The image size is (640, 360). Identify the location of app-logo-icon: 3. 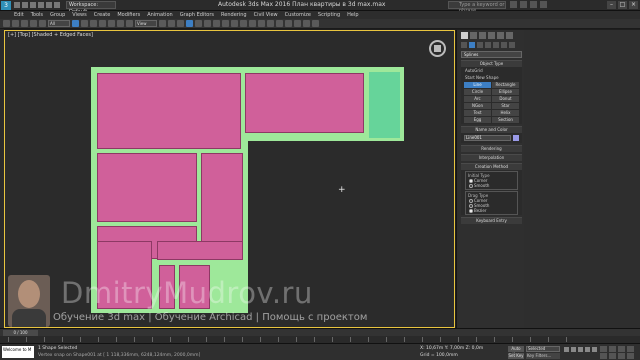
(6, 5).